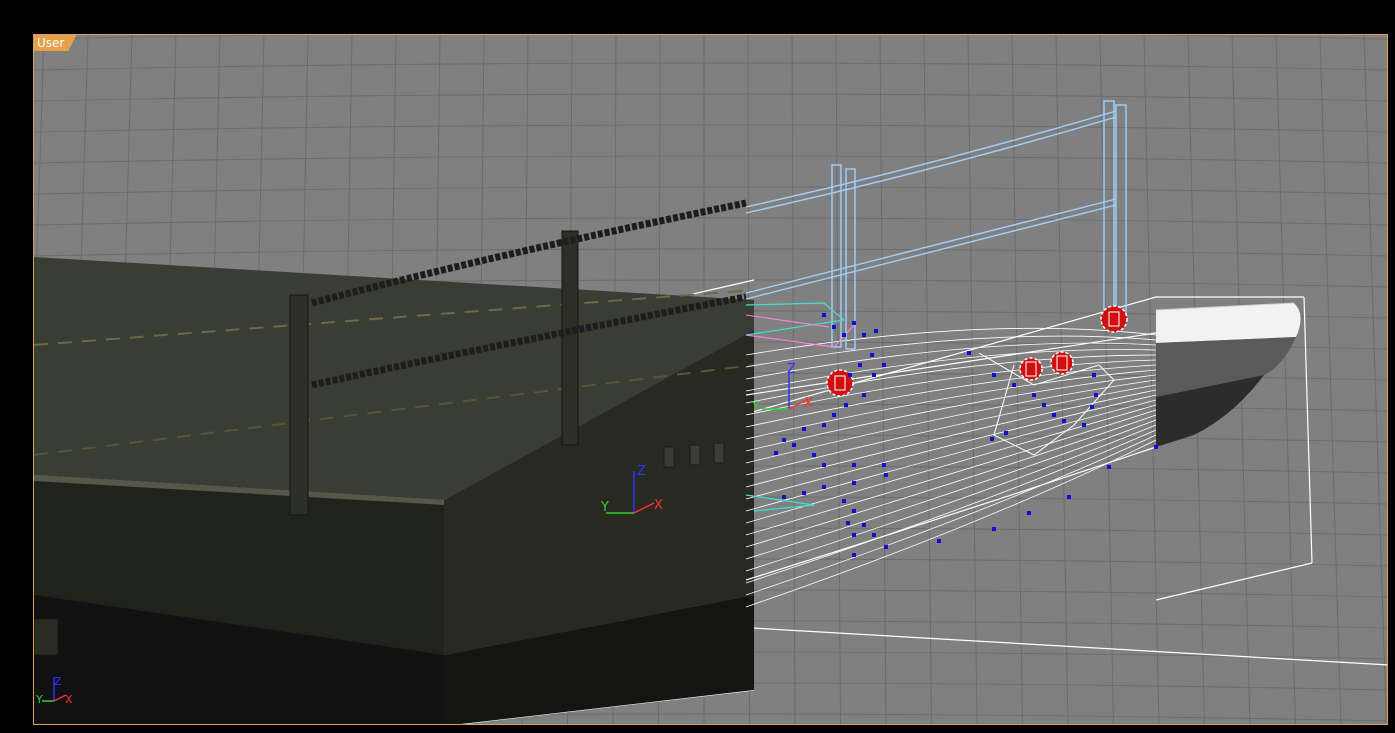  I want to click on gizmo-main-x-label: X, so click(658, 505).